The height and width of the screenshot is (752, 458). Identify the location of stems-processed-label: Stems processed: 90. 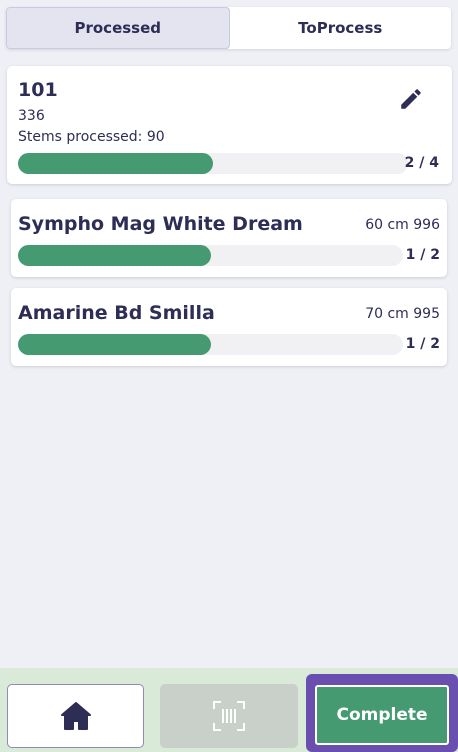
(91, 137).